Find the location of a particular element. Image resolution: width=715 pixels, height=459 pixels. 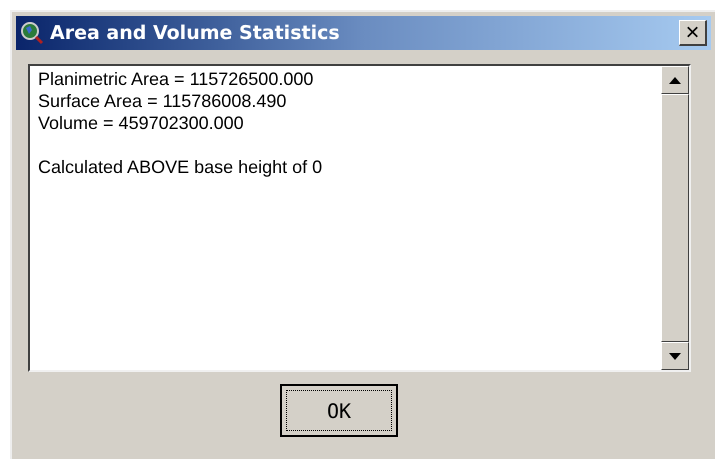

scroll-up-button is located at coordinates (675, 80).